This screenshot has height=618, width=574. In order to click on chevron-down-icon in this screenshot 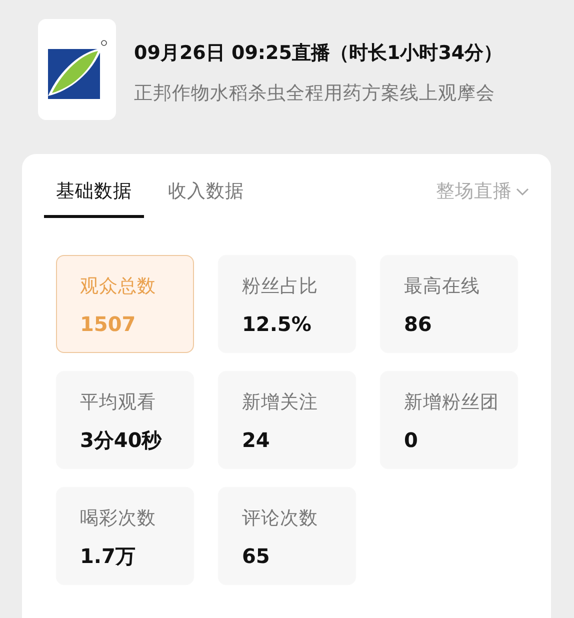, I will do `click(522, 192)`.